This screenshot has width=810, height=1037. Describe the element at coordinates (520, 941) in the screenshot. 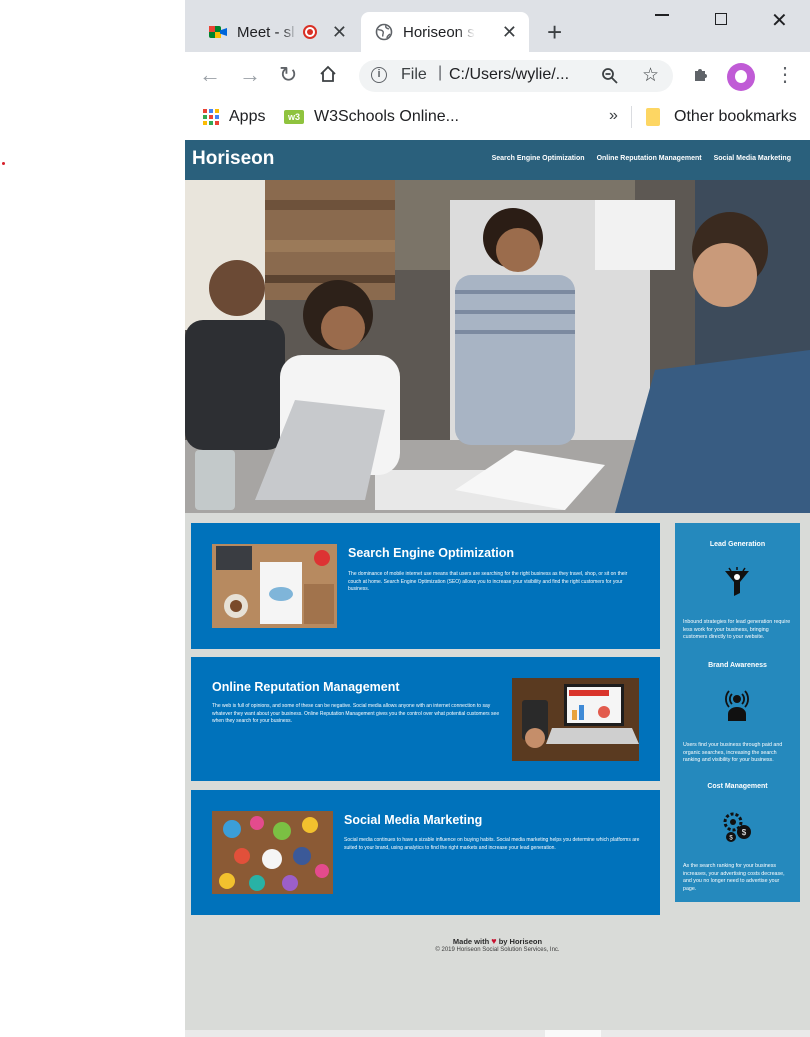

I see `made-suffix: by Horiseon` at that location.